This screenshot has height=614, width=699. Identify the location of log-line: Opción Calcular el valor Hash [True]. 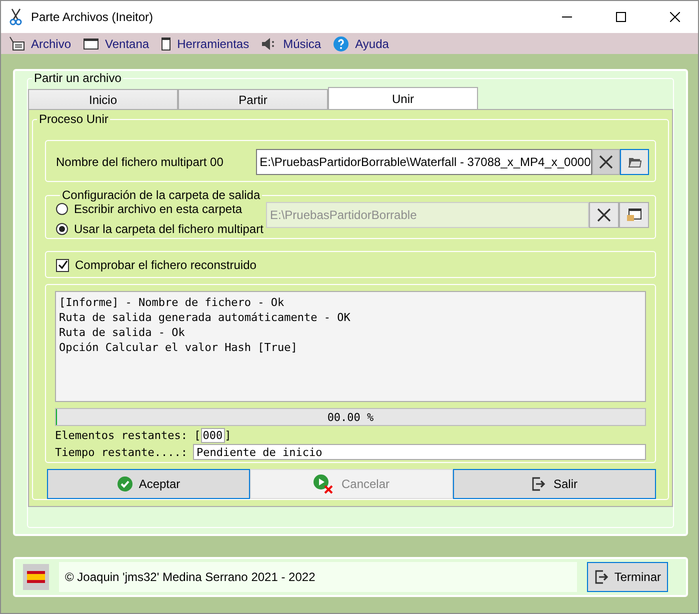
(178, 347).